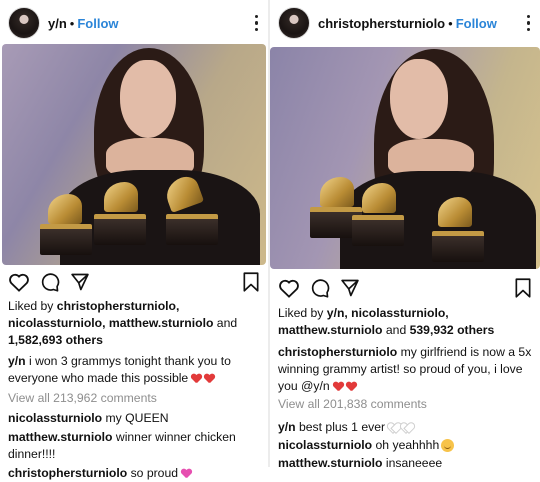  Describe the element at coordinates (55, 340) in the screenshot. I see `likes-count: 1,582,693 others` at that location.